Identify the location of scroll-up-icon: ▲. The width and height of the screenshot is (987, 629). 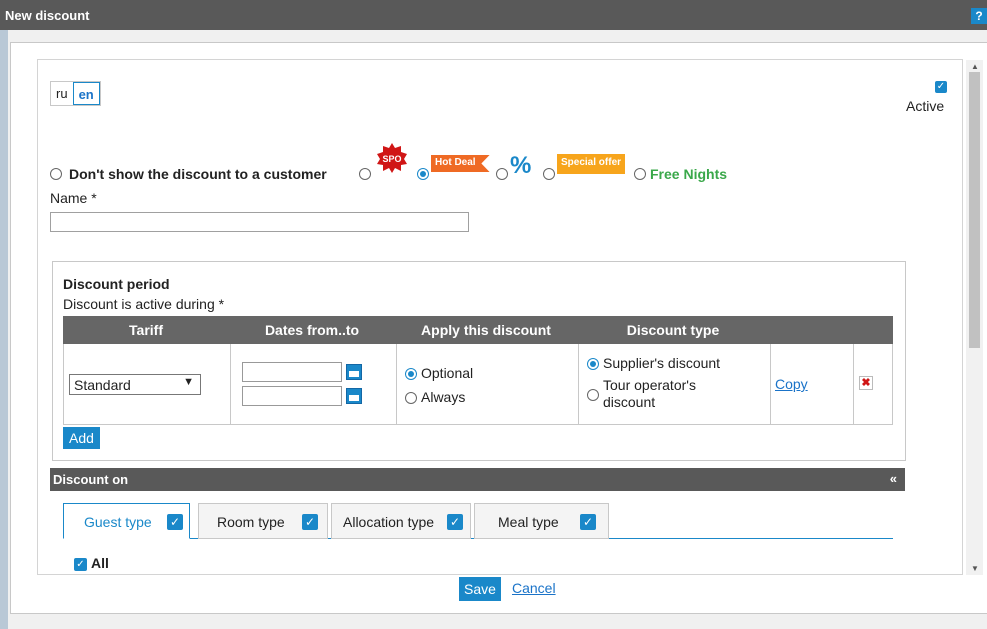
(975, 66).